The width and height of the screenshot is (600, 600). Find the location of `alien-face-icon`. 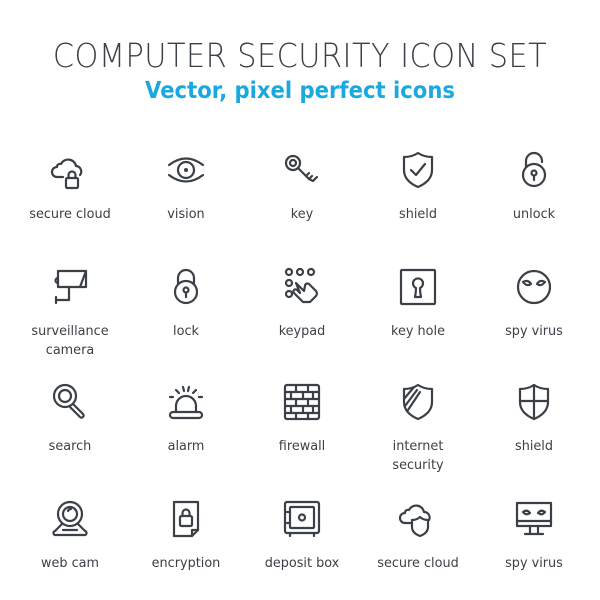

alien-face-icon is located at coordinates (534, 287).